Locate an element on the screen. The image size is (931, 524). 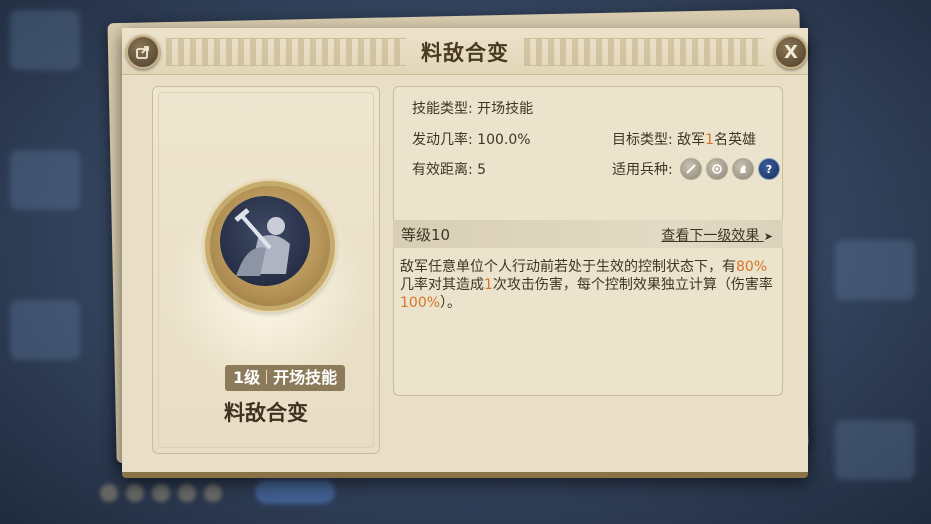
share-button is located at coordinates (143, 52).